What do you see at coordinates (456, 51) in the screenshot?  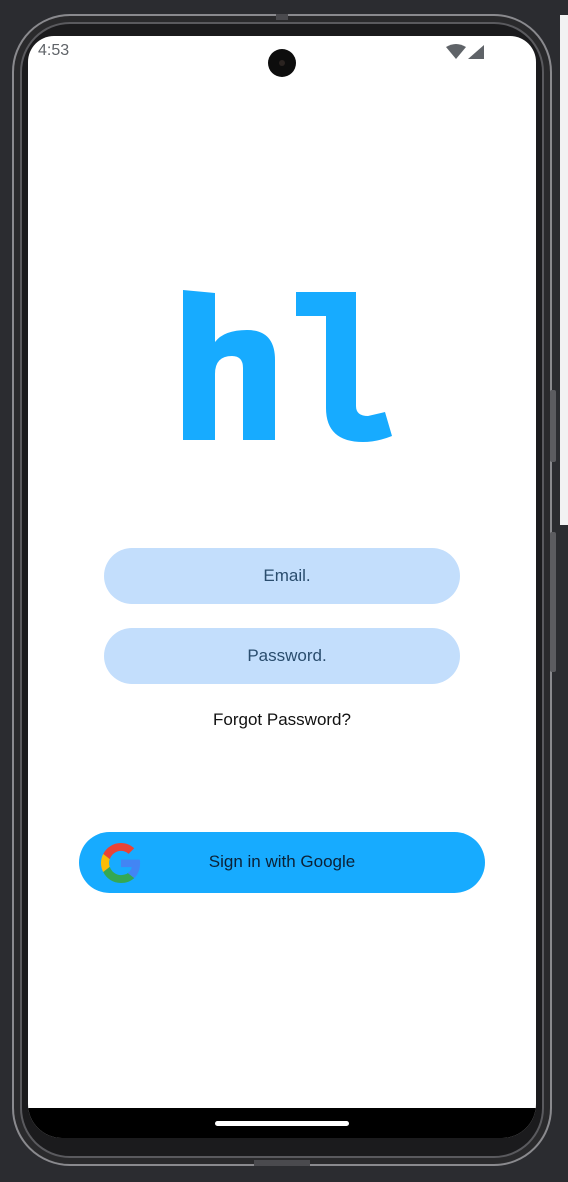 I see `wifi-icon` at bounding box center [456, 51].